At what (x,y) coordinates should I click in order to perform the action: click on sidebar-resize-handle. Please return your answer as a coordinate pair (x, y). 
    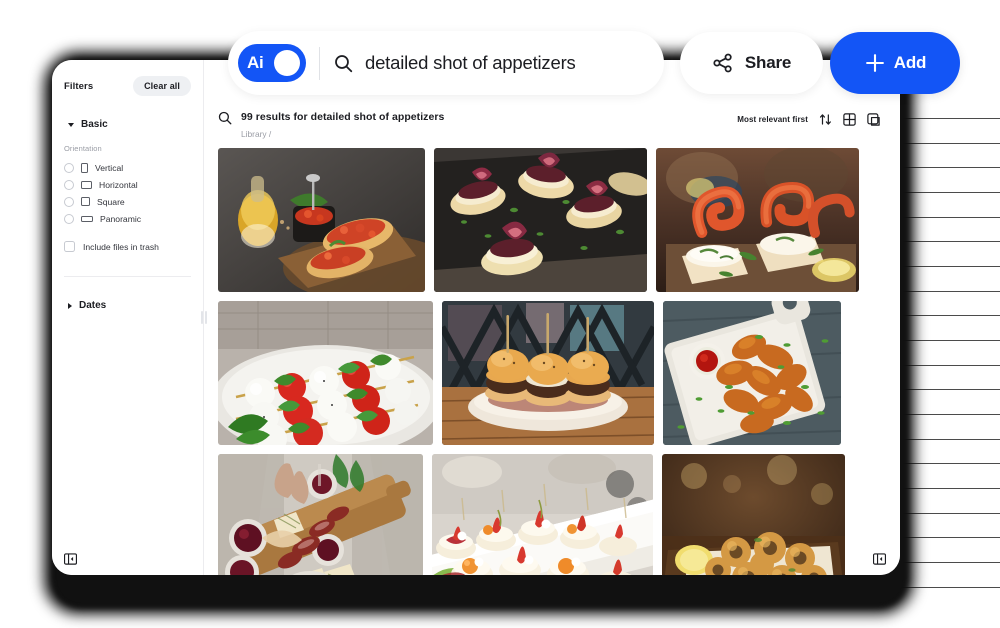
    Looking at the image, I should click on (203, 318).